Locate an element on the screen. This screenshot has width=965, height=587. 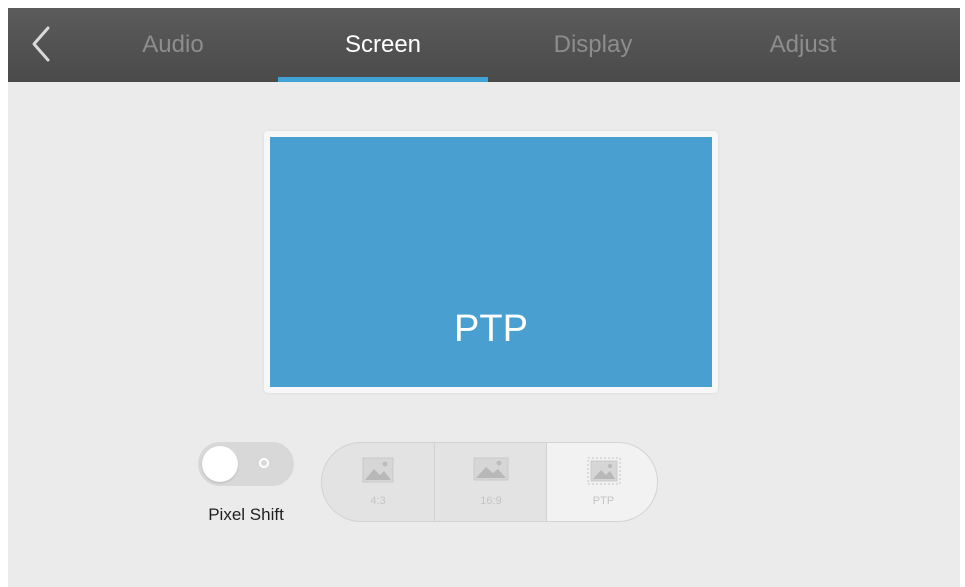
aspect-option-4-3: 4:3 is located at coordinates (378, 482).